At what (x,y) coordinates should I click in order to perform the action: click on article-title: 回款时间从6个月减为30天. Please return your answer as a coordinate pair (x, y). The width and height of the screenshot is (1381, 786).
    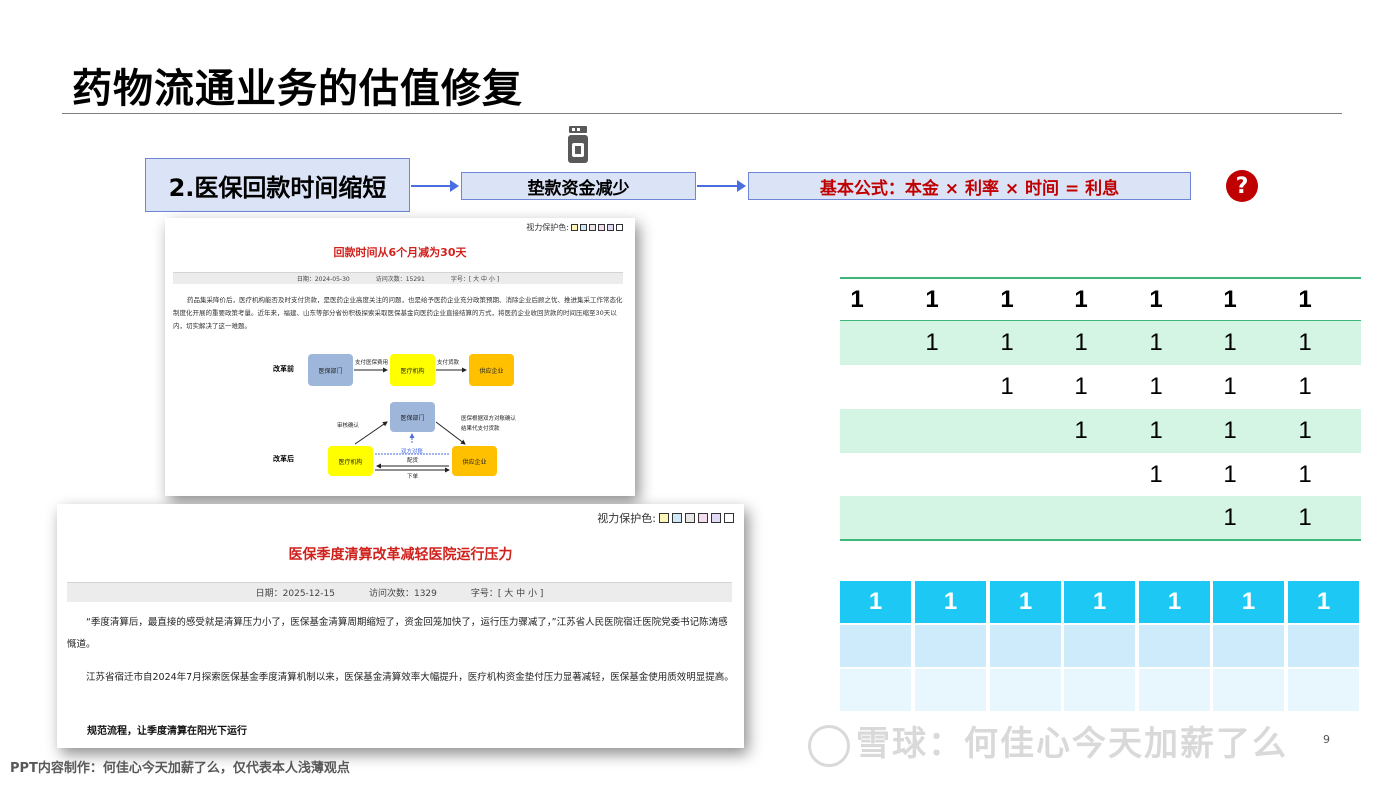
    Looking at the image, I should click on (400, 252).